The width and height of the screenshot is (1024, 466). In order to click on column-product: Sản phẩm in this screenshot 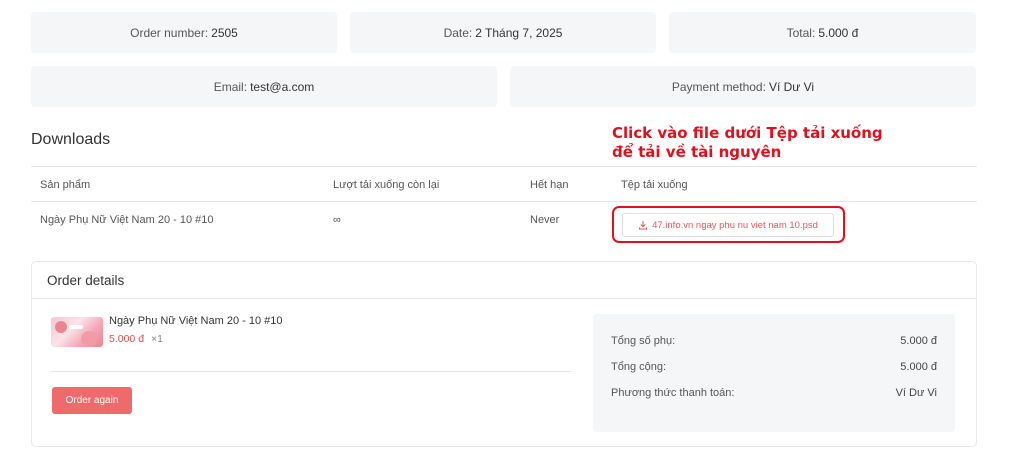, I will do `click(65, 185)`.